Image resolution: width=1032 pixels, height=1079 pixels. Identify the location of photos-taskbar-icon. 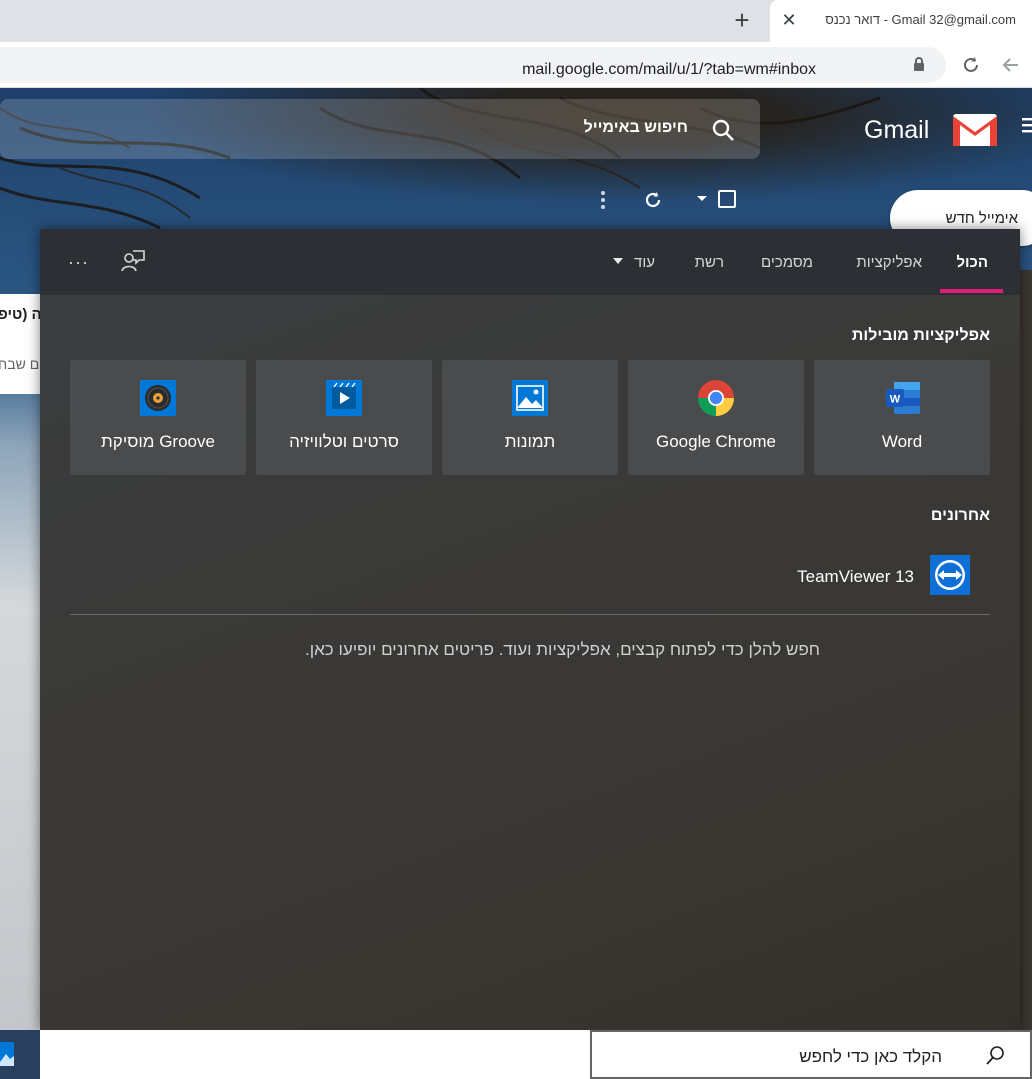
(7, 1054).